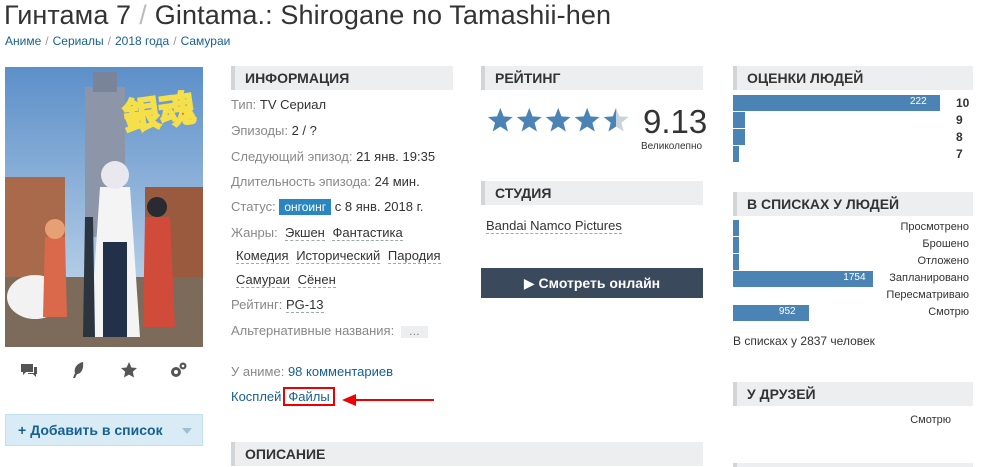 The image size is (987, 467). What do you see at coordinates (274, 130) in the screenshot?
I see `info-episodes: Эпизоды: 2 / ?` at bounding box center [274, 130].